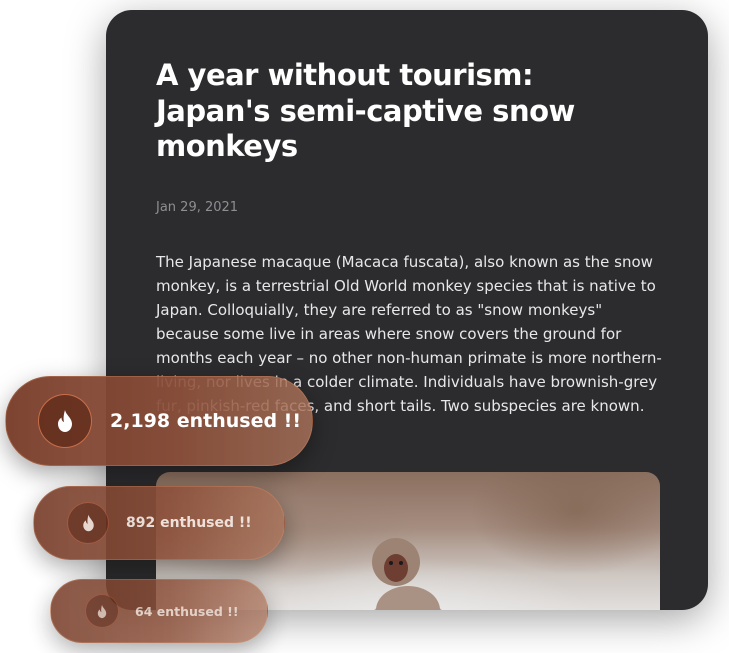  I want to click on enthused-badge-large: 2,198 enthused !!, so click(159, 421).